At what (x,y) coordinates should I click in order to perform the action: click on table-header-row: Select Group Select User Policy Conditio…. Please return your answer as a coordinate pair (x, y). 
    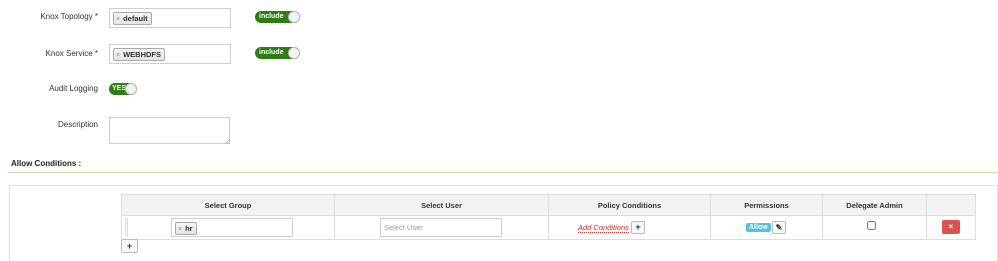
    Looking at the image, I should click on (548, 205).